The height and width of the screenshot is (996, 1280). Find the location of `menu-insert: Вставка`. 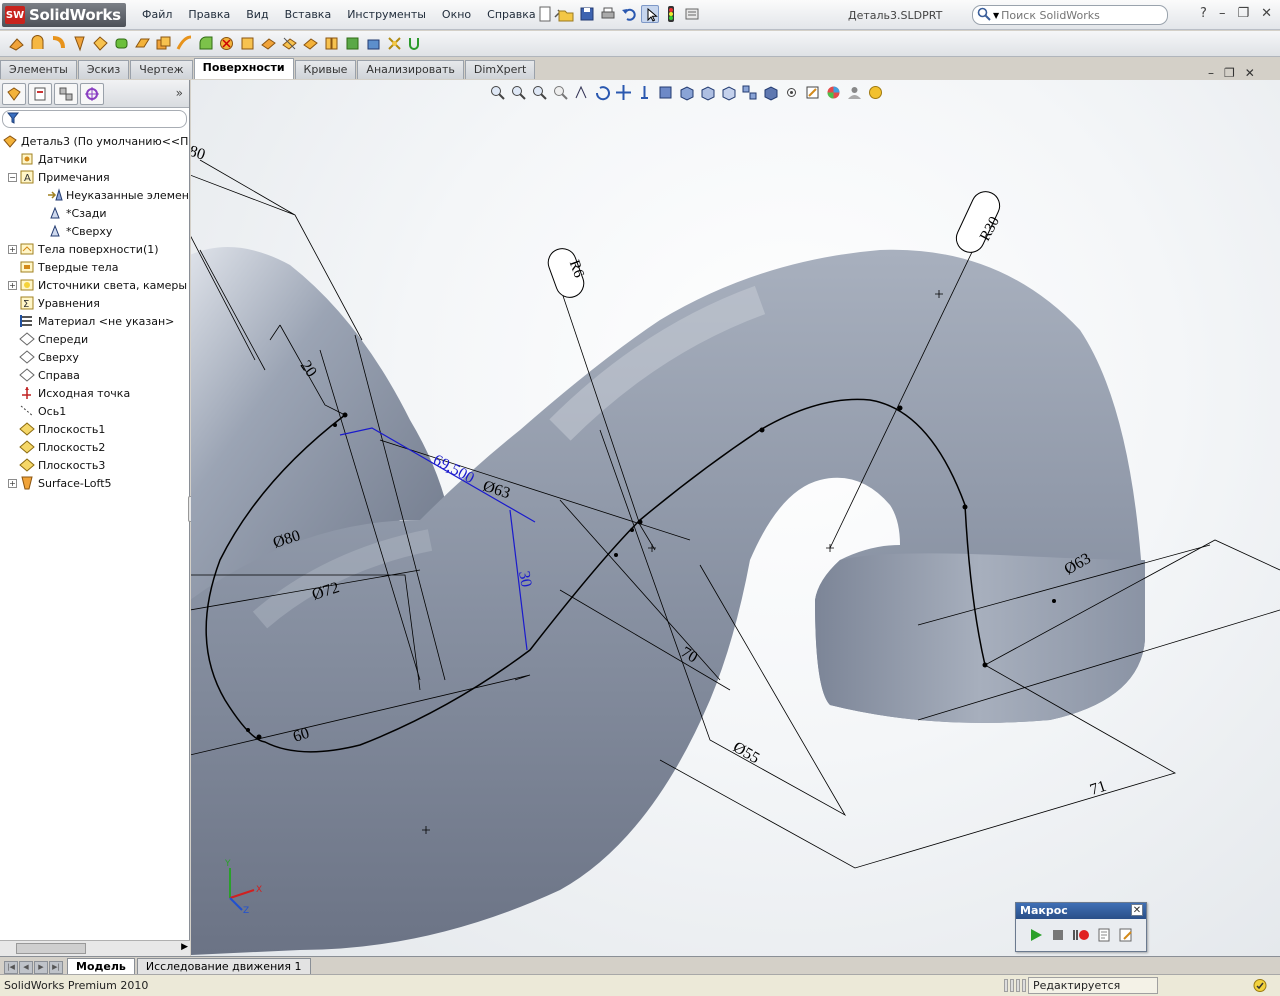

menu-insert: Вставка is located at coordinates (308, 15).